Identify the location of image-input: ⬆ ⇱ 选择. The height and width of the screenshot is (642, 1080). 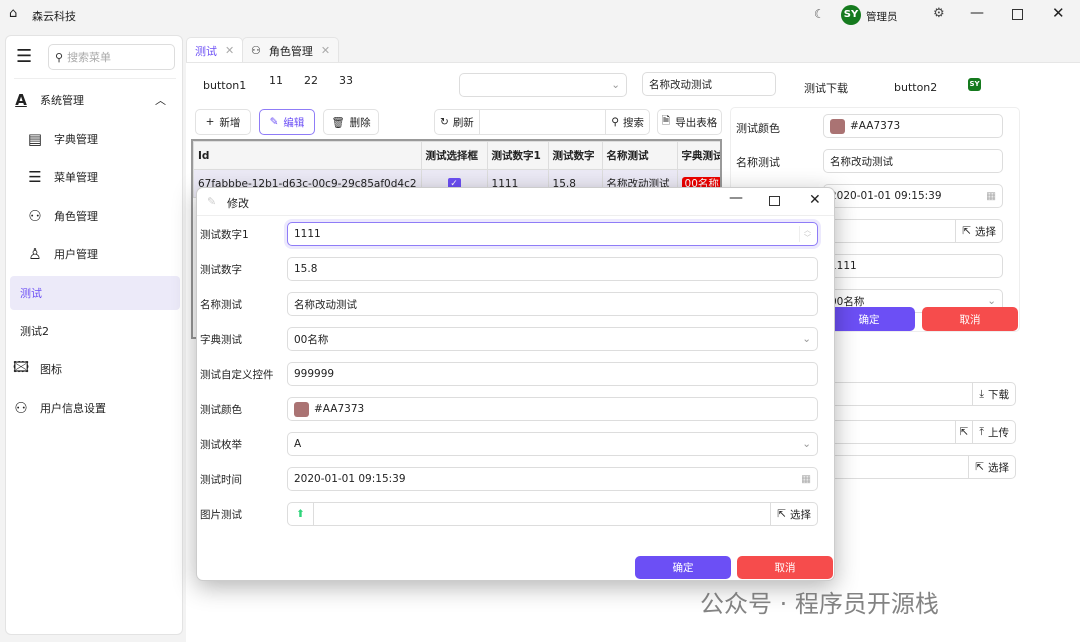
(552, 514).